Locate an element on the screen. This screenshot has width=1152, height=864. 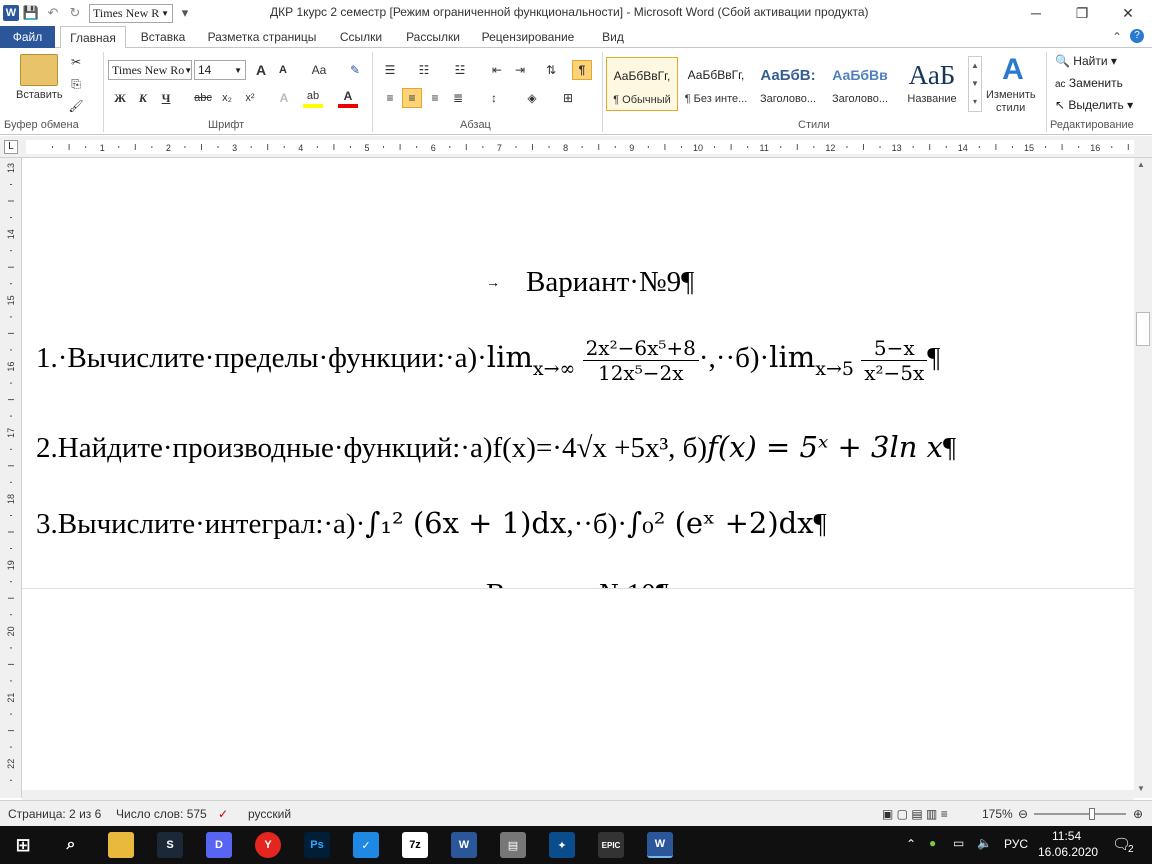
change-styles-label-1: Изменить is located at coordinates (1011, 95).